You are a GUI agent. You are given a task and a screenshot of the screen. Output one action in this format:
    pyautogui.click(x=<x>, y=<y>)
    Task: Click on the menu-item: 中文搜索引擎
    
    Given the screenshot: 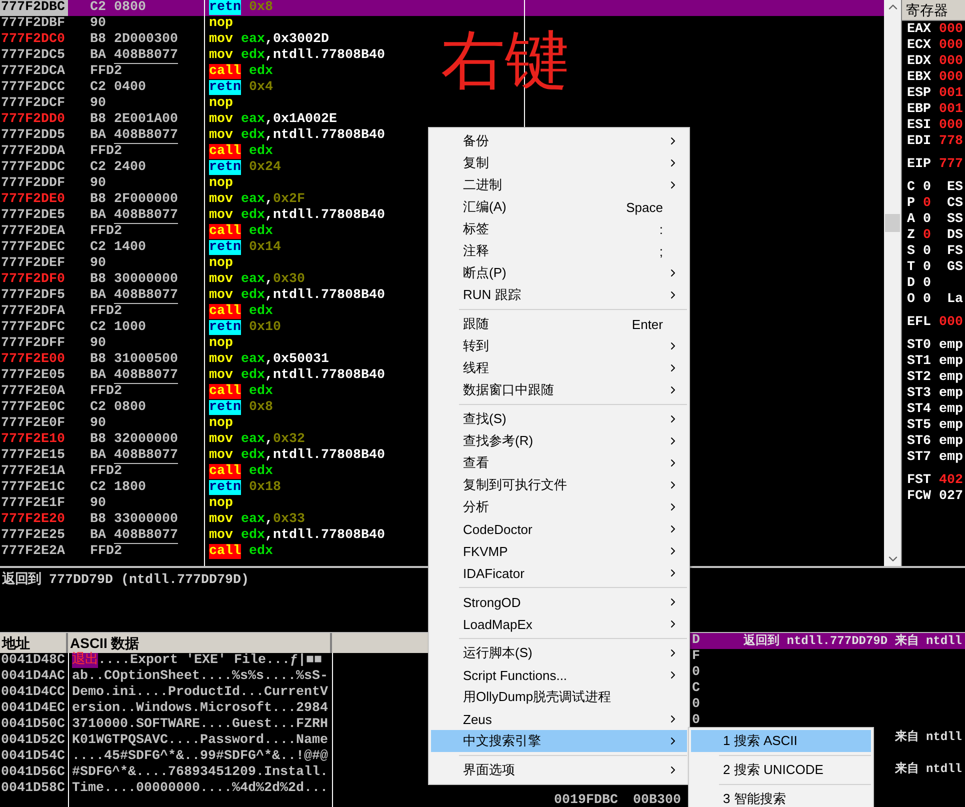 What is the action you would take?
    pyautogui.click(x=559, y=741)
    